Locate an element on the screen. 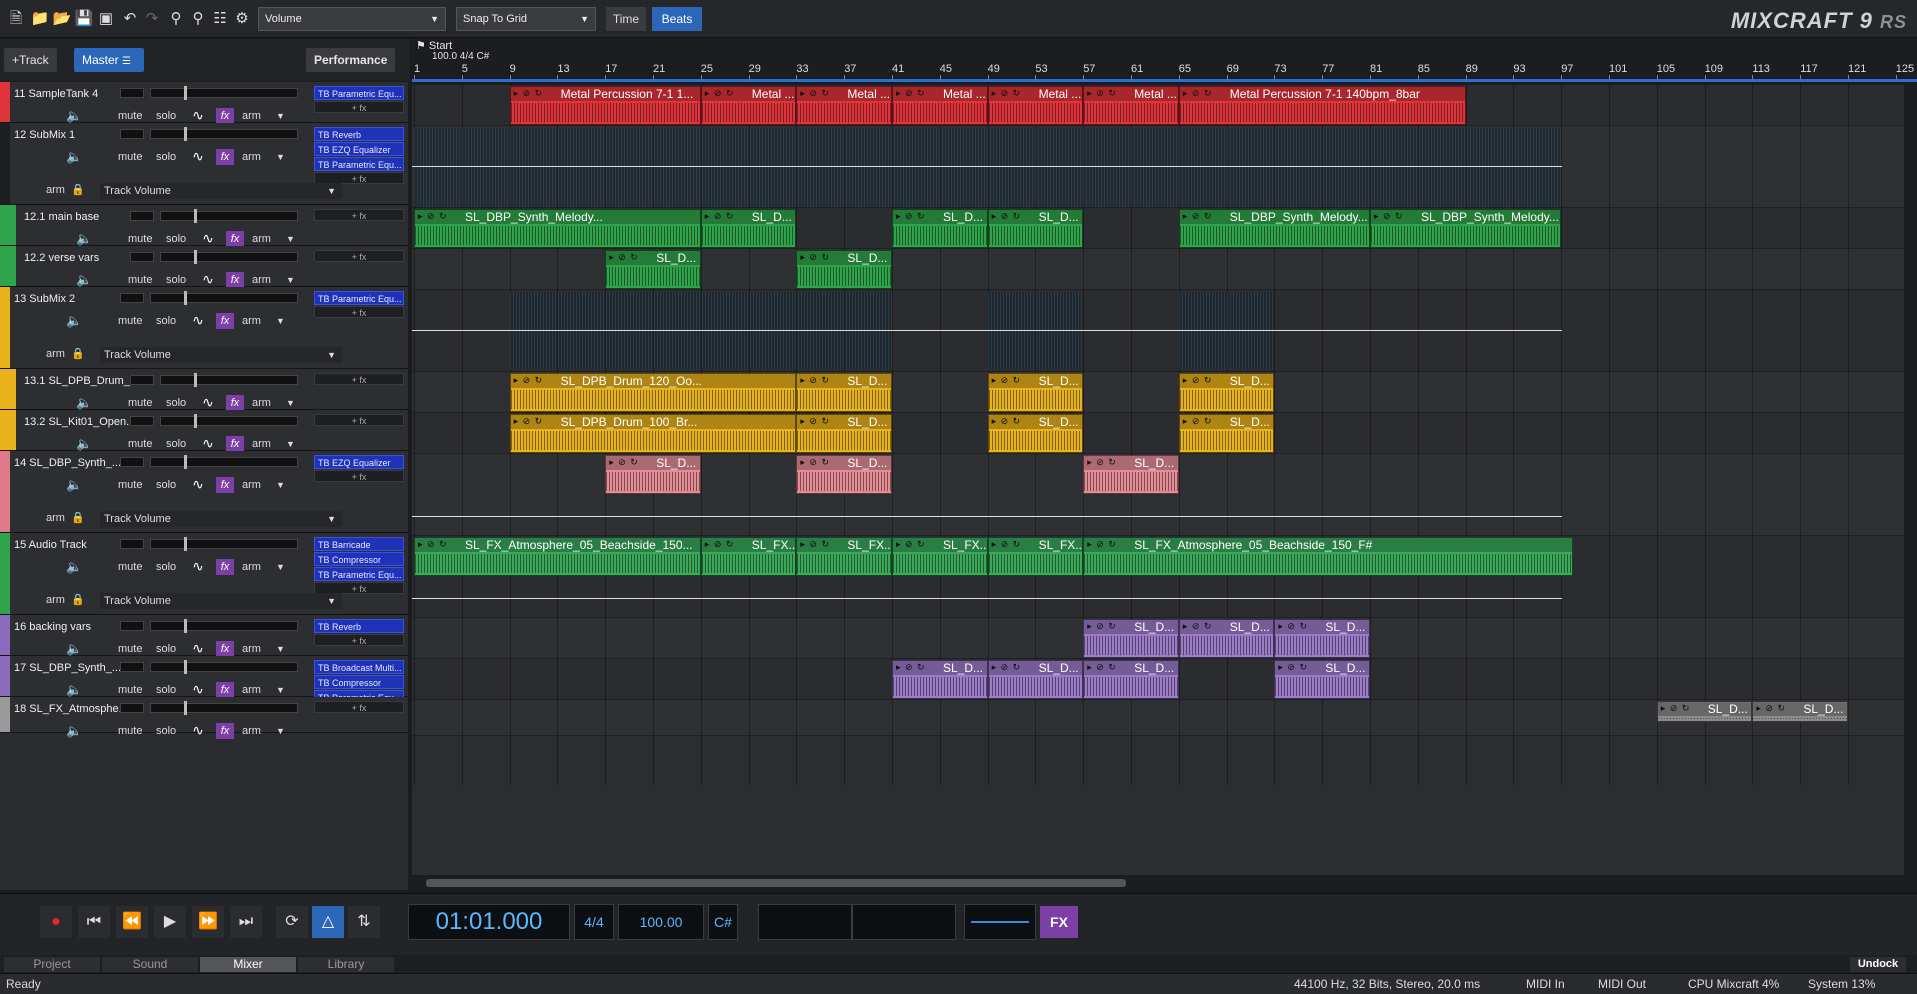 Image resolution: width=1917 pixels, height=994 pixels. key-display: C# is located at coordinates (723, 922).